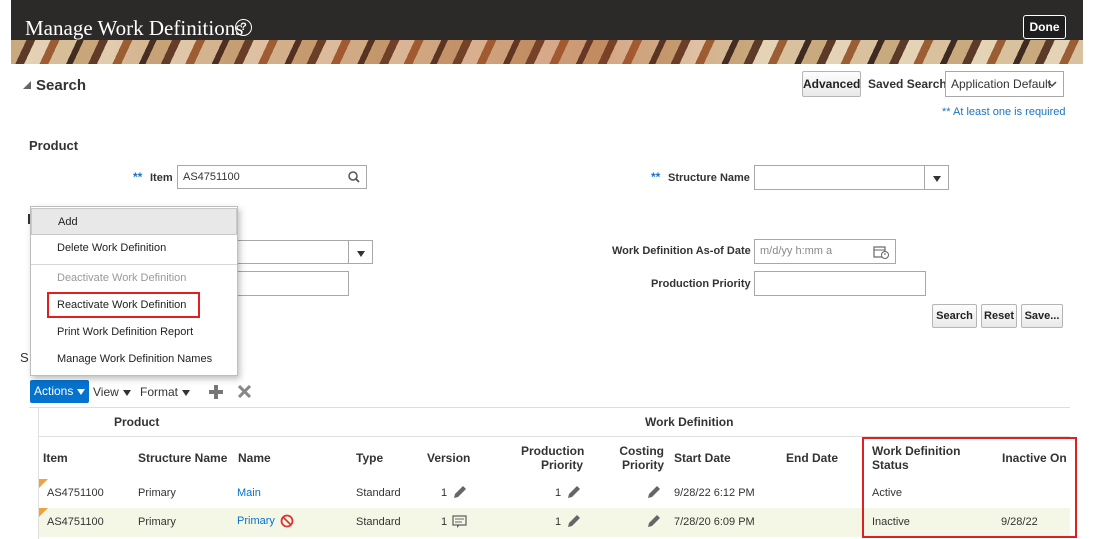  I want to click on column-header-end-date: End Date, so click(812, 458).